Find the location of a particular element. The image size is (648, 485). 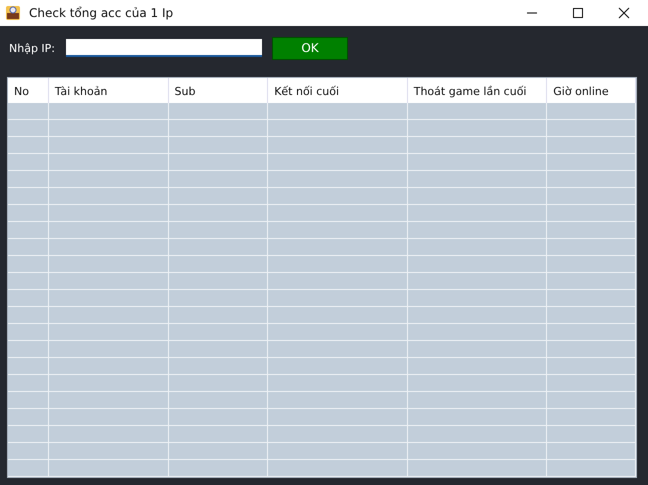

column-header: Kết nối cuối is located at coordinates (338, 90).